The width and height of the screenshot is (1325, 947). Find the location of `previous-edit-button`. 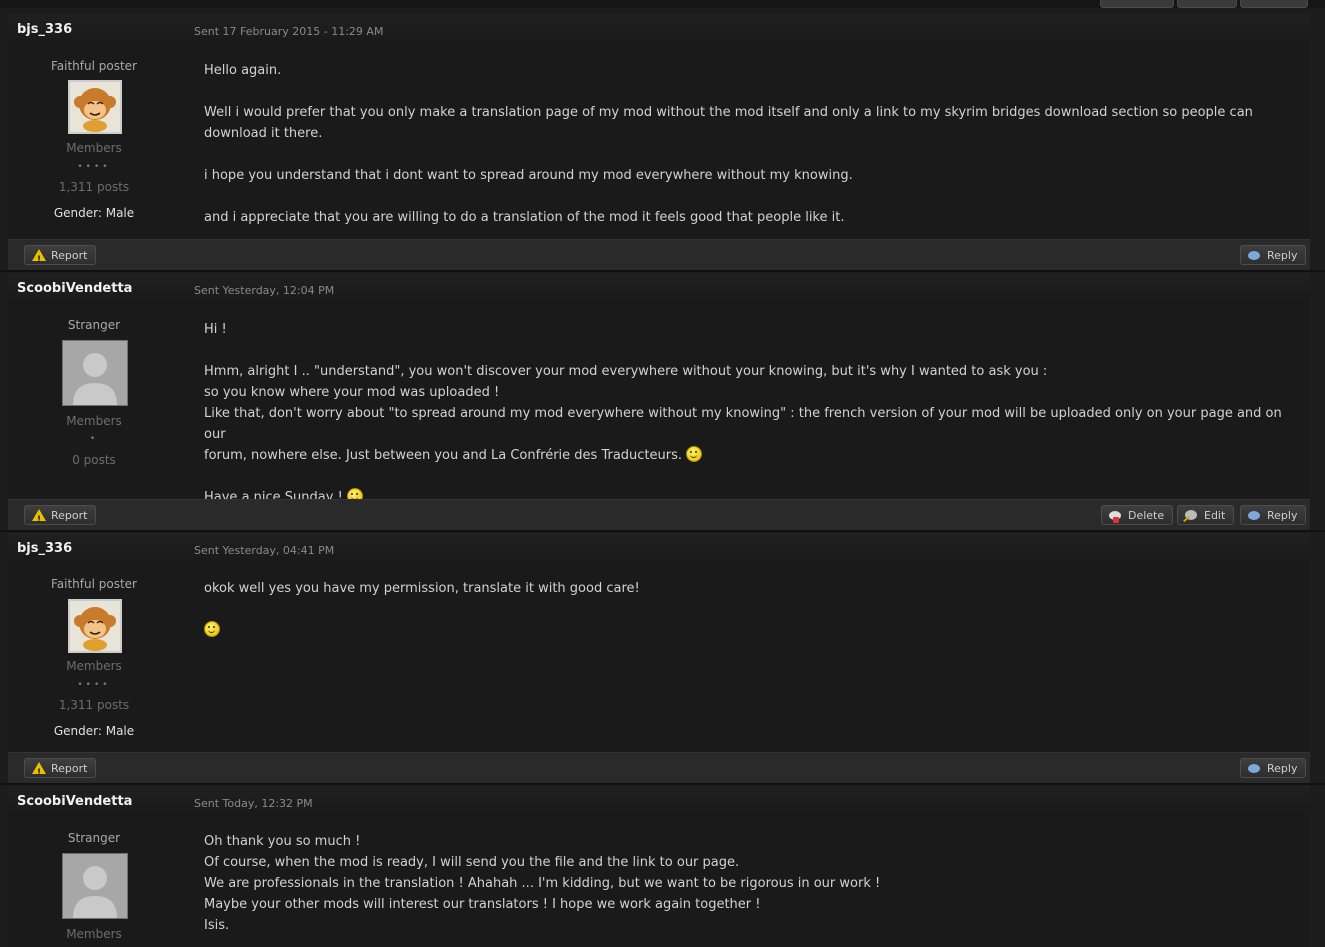

previous-edit-button is located at coordinates (1207, 4).